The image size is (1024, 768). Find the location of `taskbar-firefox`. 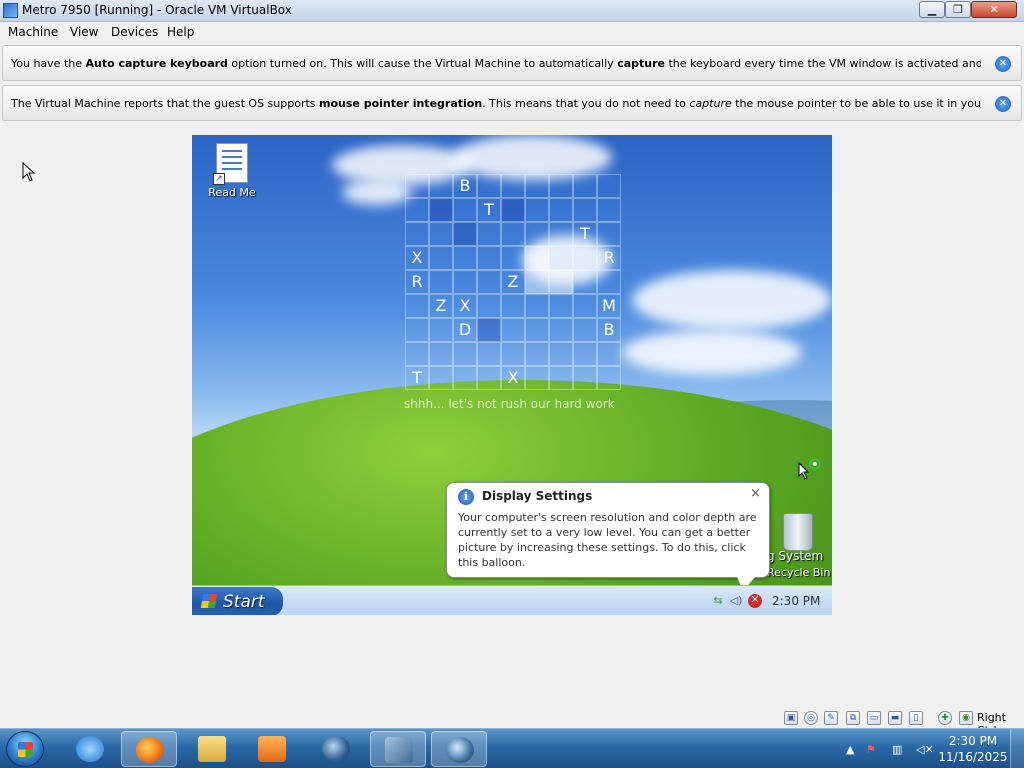

taskbar-firefox is located at coordinates (149, 749).